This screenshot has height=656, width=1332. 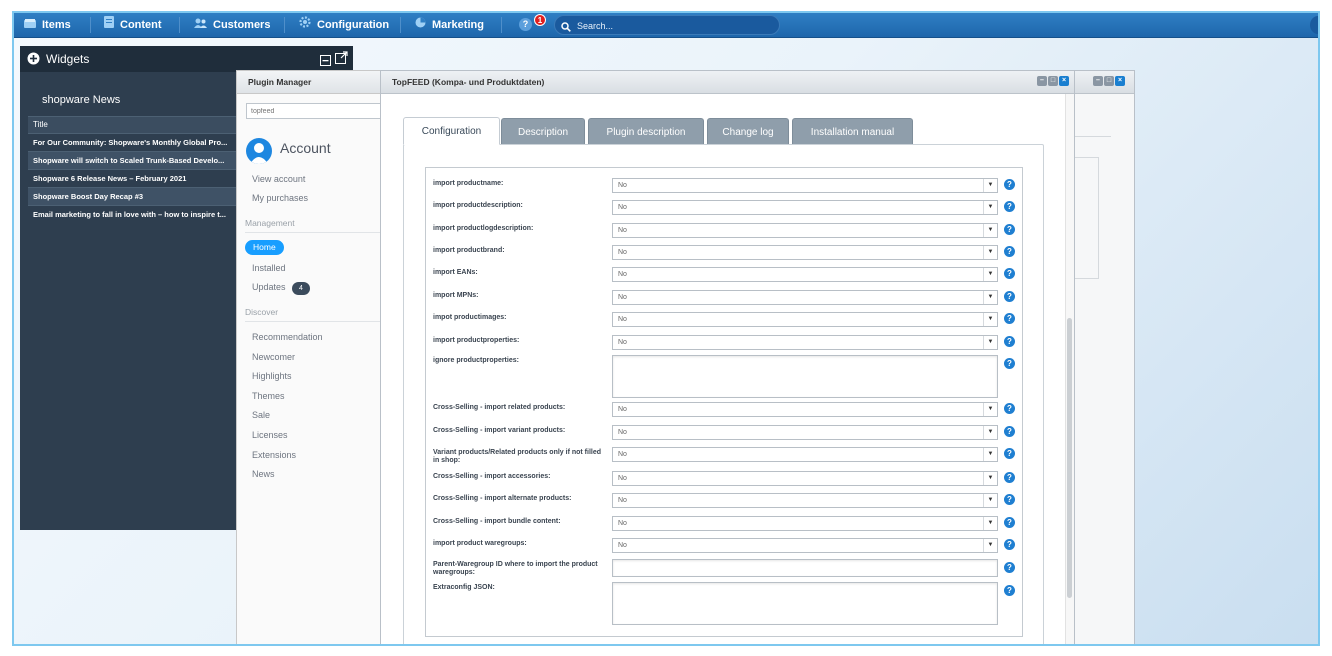 What do you see at coordinates (264, 247) in the screenshot?
I see `home-nav-item: Home` at bounding box center [264, 247].